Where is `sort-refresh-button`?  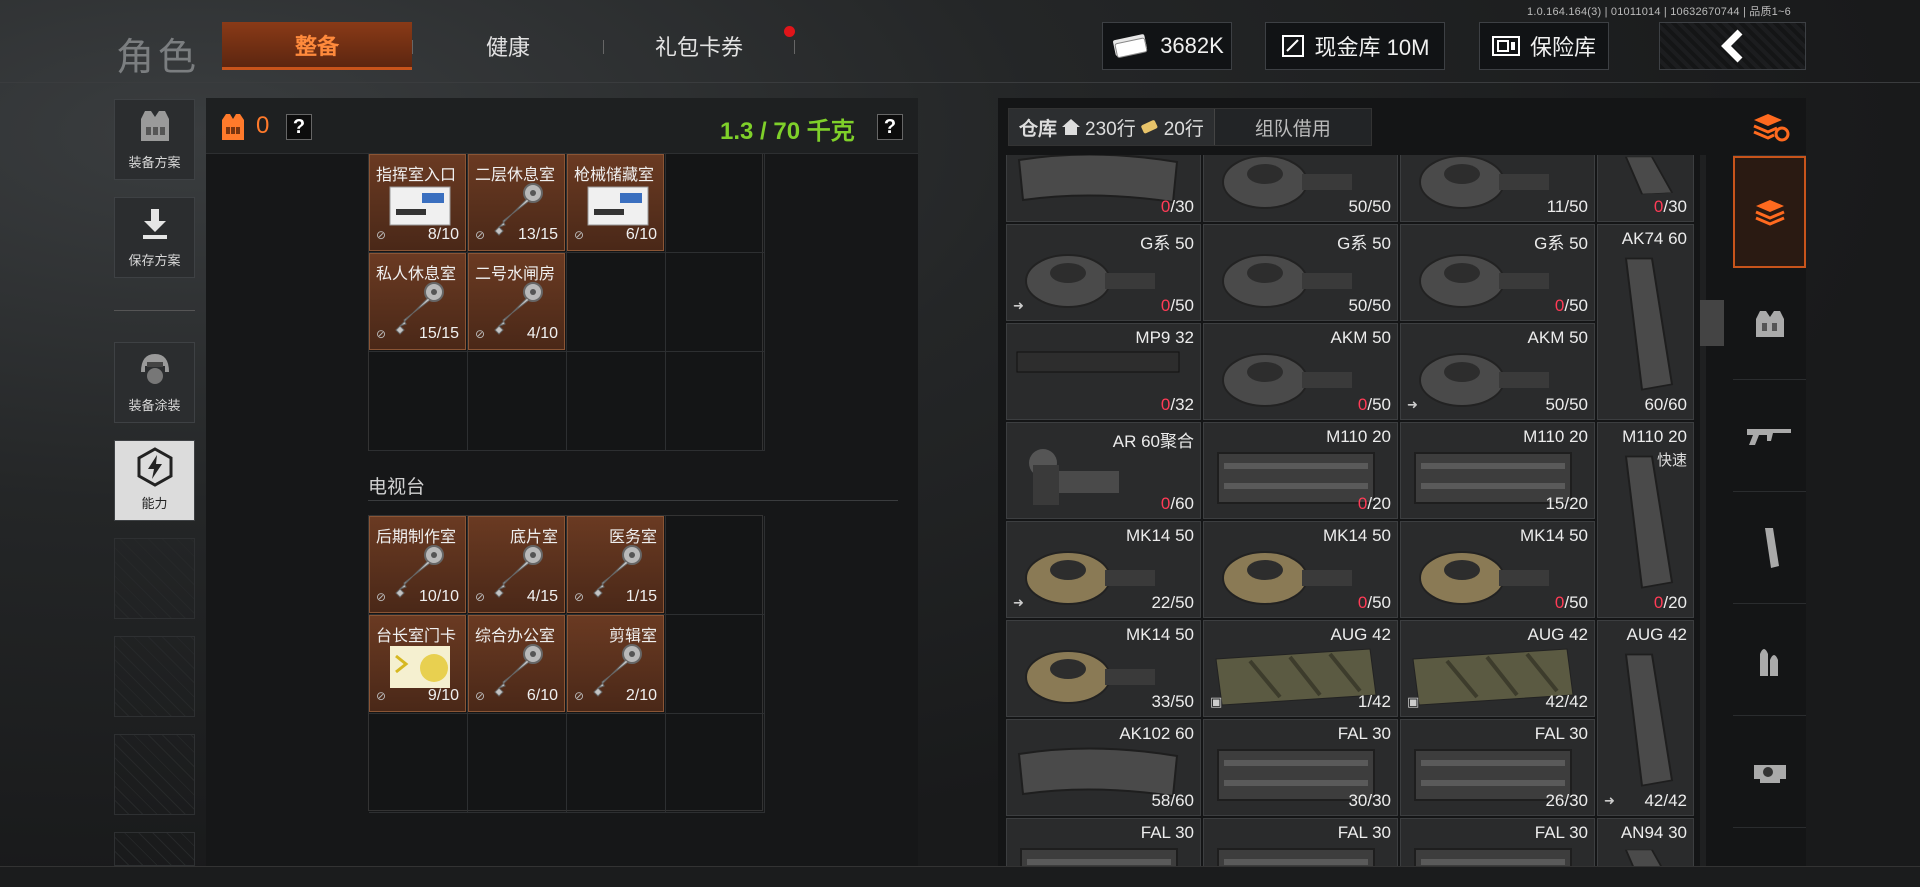 sort-refresh-button is located at coordinates (1769, 127).